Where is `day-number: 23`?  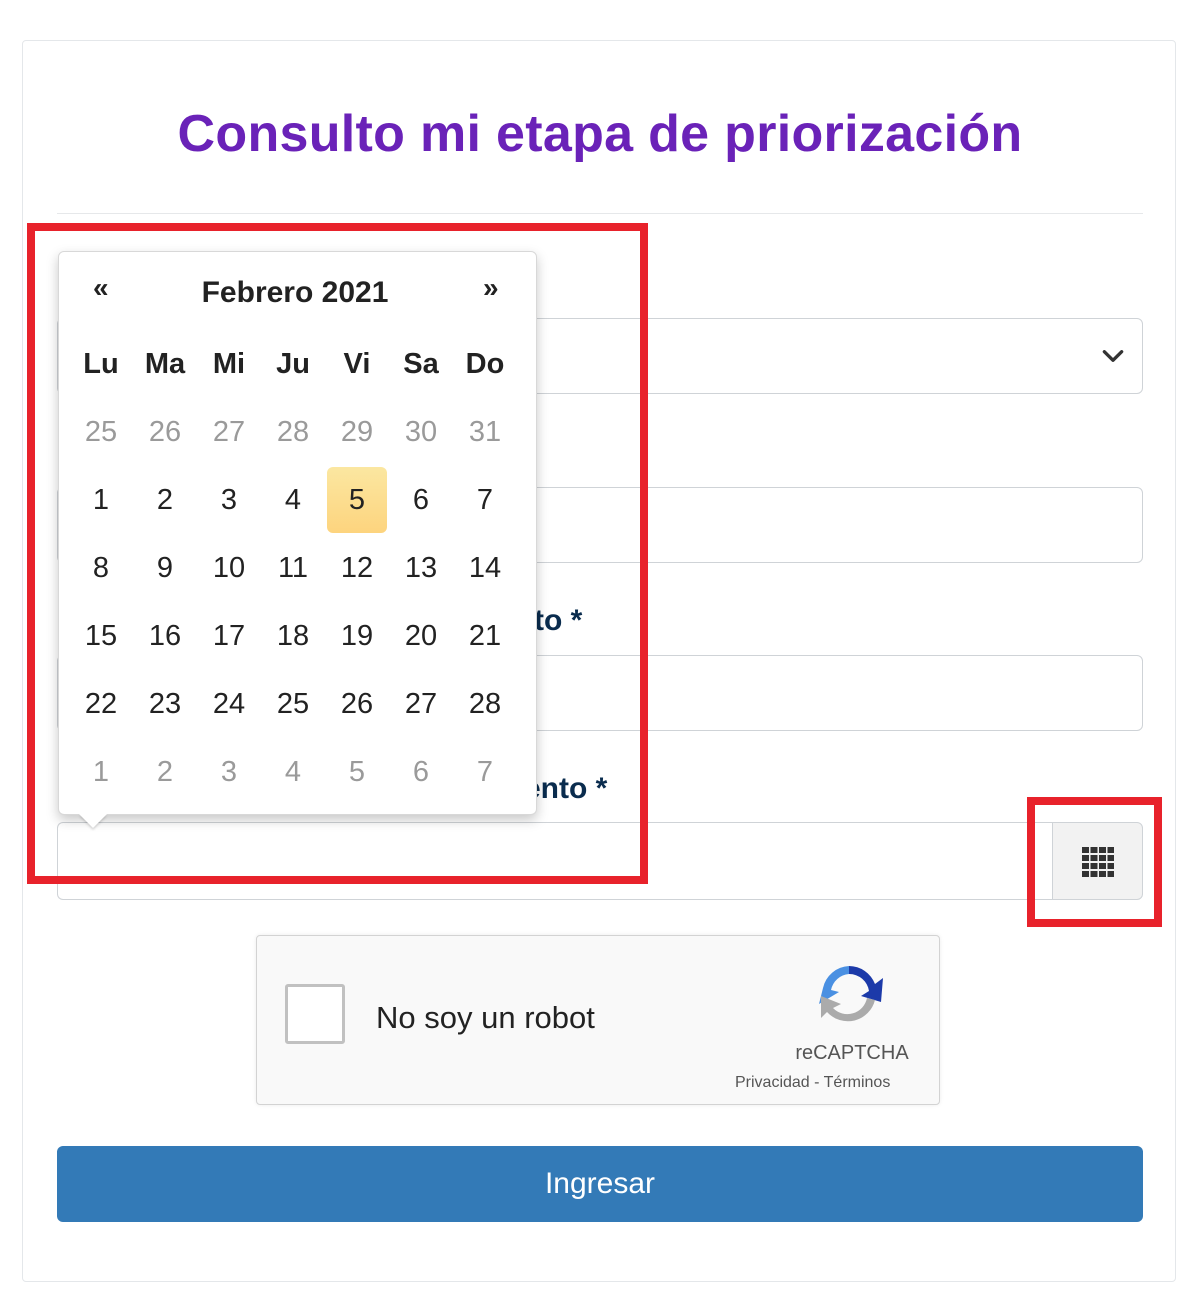
day-number: 23 is located at coordinates (165, 703).